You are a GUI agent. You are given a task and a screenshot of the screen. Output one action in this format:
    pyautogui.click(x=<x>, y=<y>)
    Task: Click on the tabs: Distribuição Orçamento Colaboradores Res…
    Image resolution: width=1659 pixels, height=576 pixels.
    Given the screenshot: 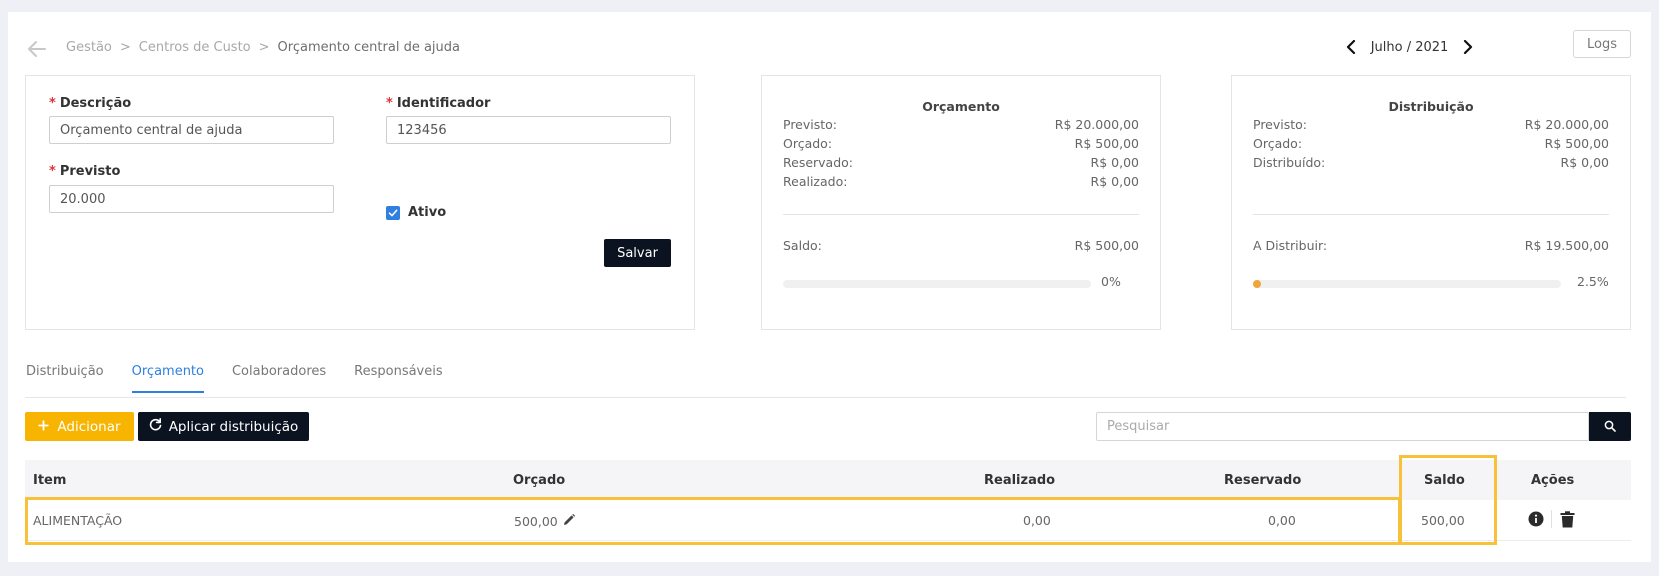 What is the action you would take?
    pyautogui.click(x=248, y=378)
    